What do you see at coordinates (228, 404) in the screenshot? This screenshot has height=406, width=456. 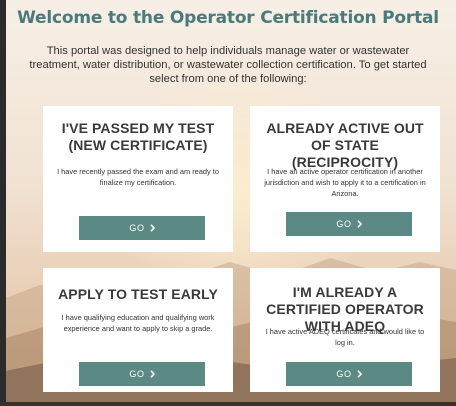 I see `bottom-edge-strip` at bounding box center [228, 404].